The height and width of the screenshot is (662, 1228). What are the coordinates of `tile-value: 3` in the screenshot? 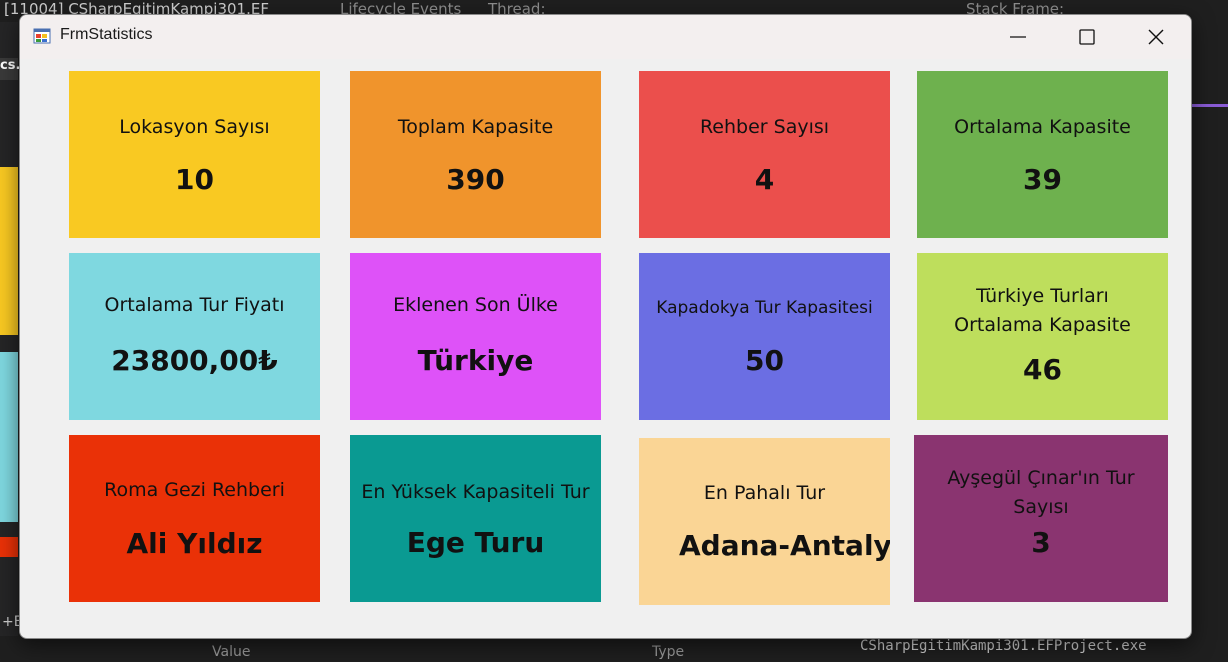 It's located at (1041, 542).